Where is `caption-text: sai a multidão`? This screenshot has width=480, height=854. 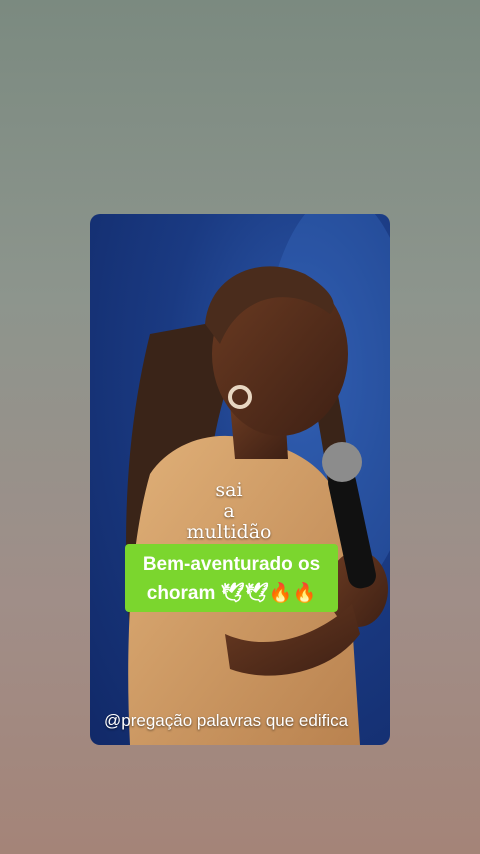
caption-text: sai a multidão is located at coordinates (229, 511).